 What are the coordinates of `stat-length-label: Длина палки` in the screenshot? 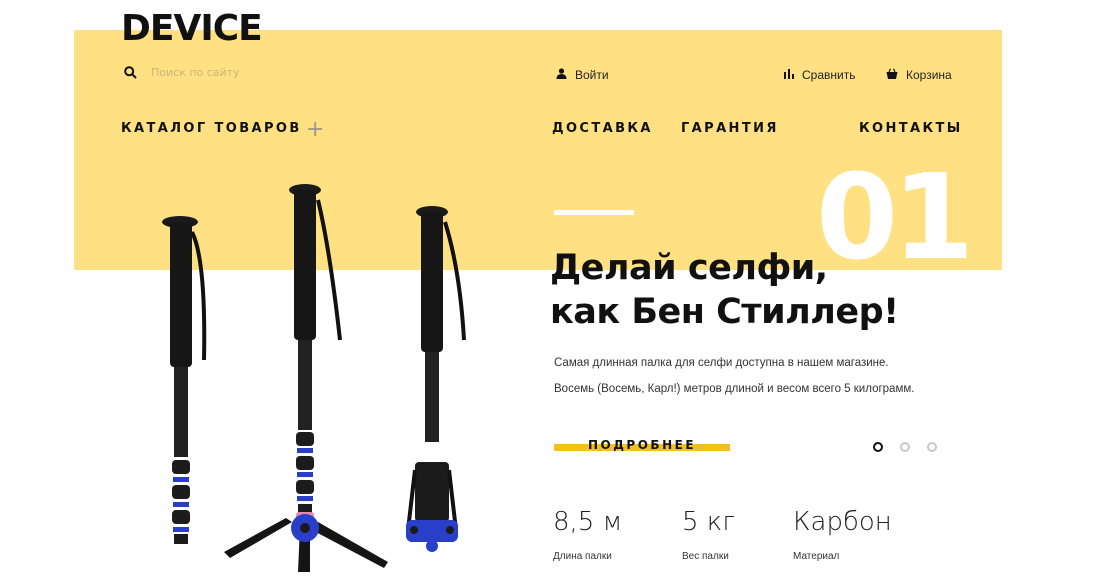 It's located at (582, 556).